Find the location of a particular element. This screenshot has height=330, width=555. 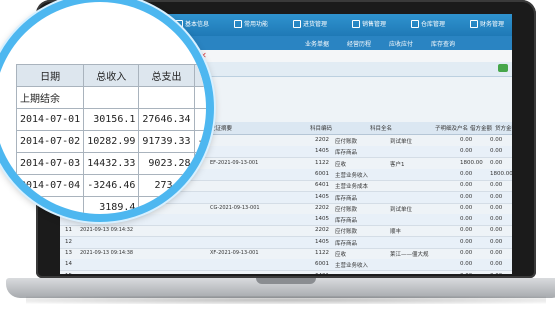

row-number: 12 is located at coordinates (68, 241).